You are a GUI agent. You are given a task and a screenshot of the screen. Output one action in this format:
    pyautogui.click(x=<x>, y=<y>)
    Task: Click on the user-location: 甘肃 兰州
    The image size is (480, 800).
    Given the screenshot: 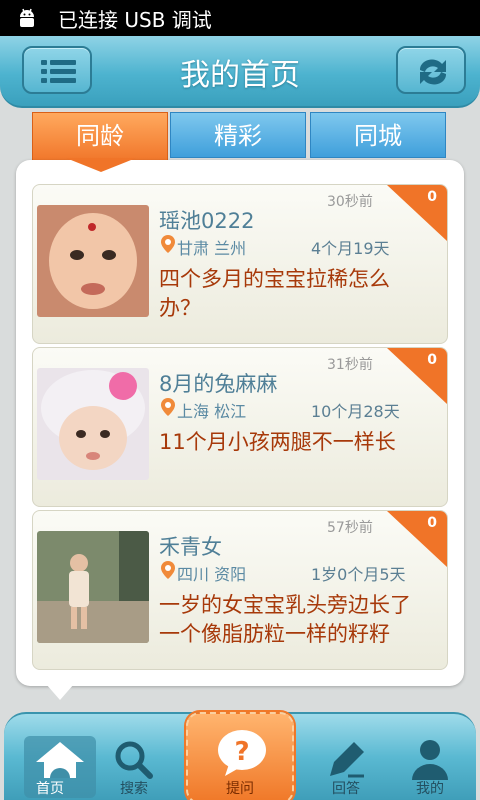 What is the action you would take?
    pyautogui.click(x=212, y=248)
    